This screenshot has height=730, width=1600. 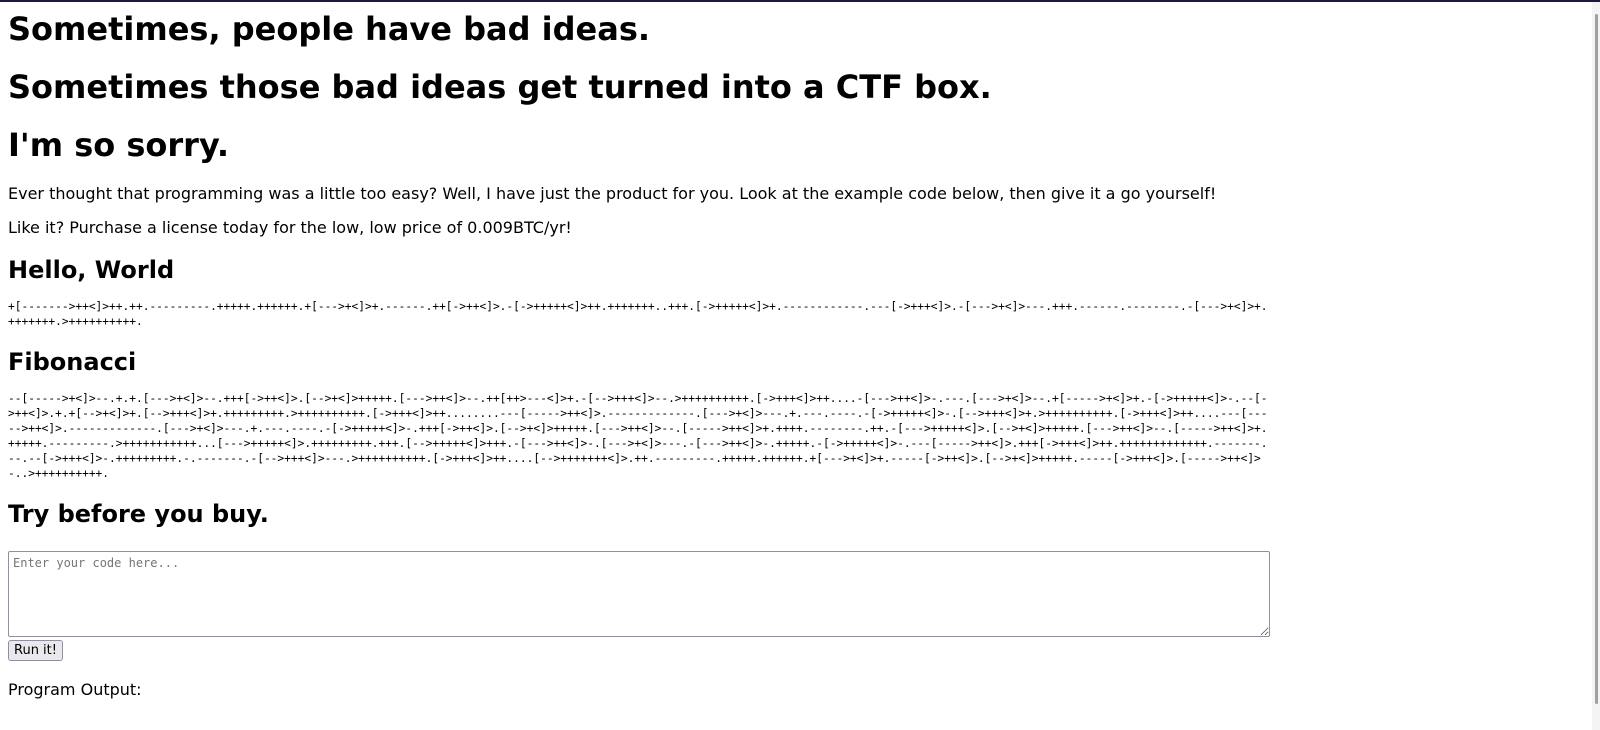 What do you see at coordinates (72, 362) in the screenshot?
I see `fibonacci-heading: Fibonacci` at bounding box center [72, 362].